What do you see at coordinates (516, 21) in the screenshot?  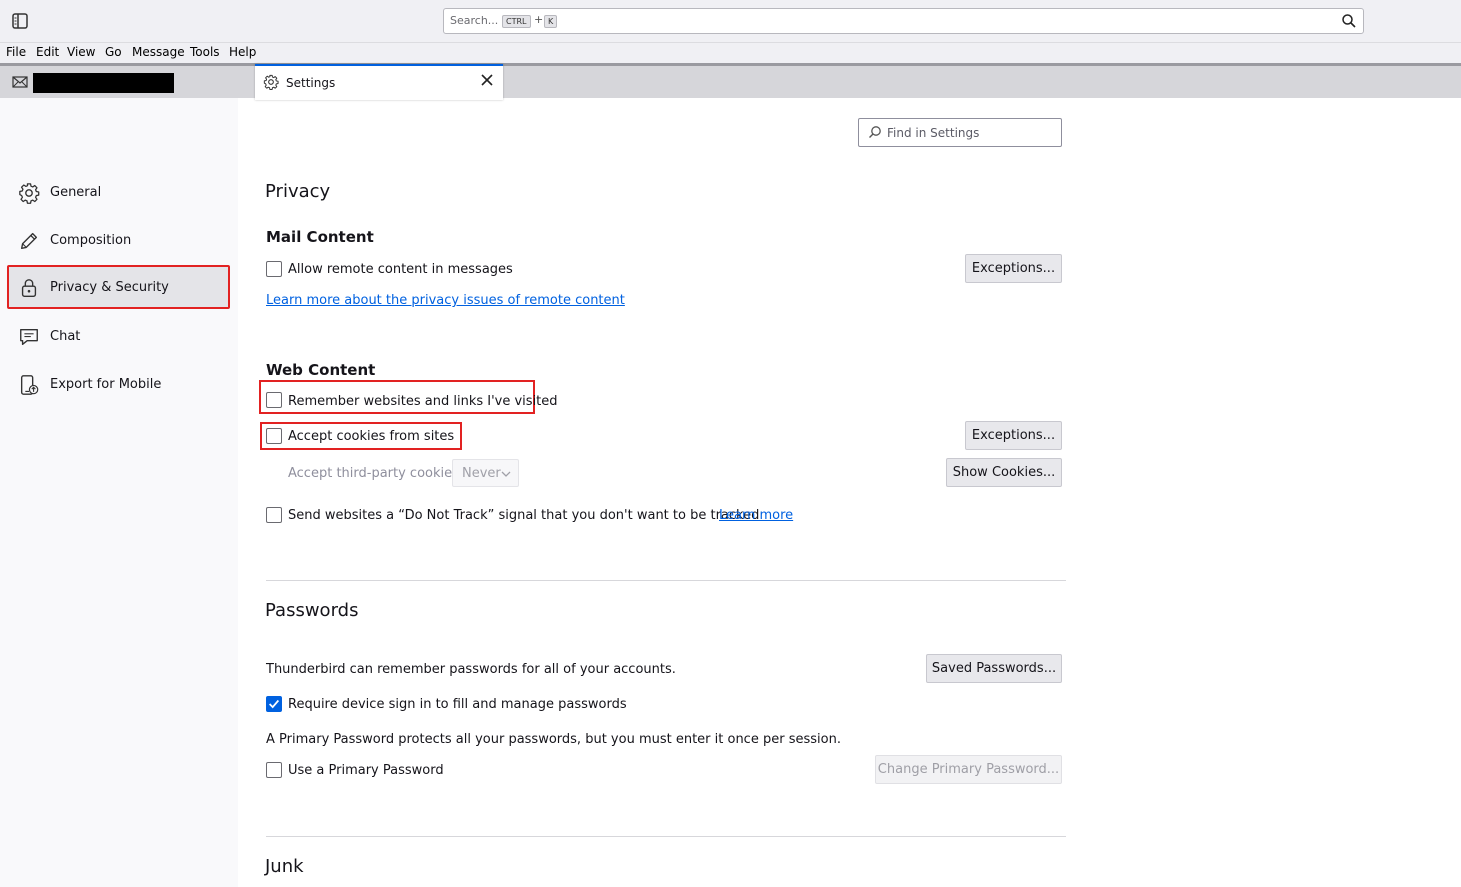 I see `kbd-ctrl: CTRL` at bounding box center [516, 21].